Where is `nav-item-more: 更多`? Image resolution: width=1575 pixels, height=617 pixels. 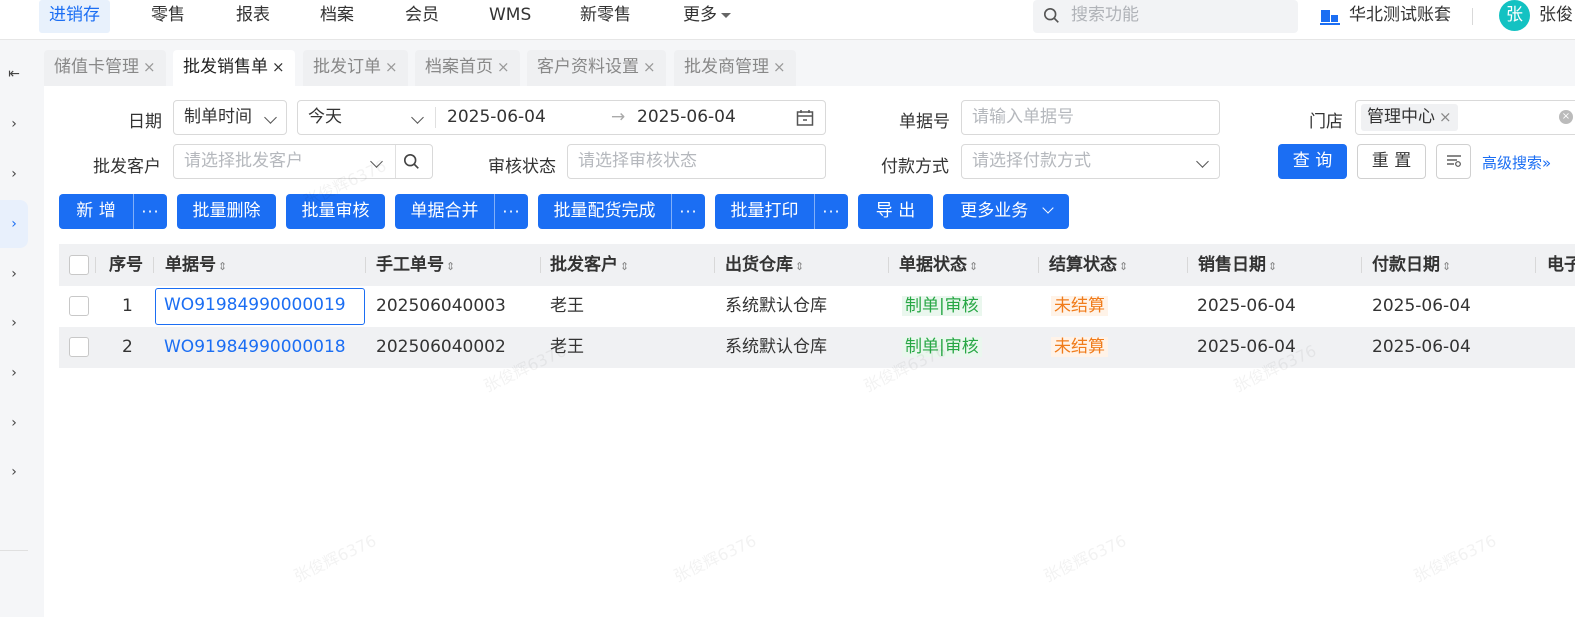
nav-item-more: 更多 is located at coordinates (707, 16).